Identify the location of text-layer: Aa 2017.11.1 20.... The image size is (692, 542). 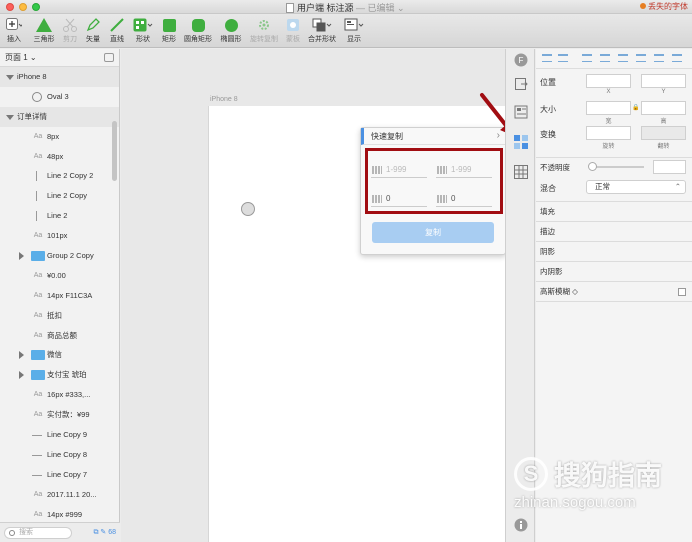
(59, 495).